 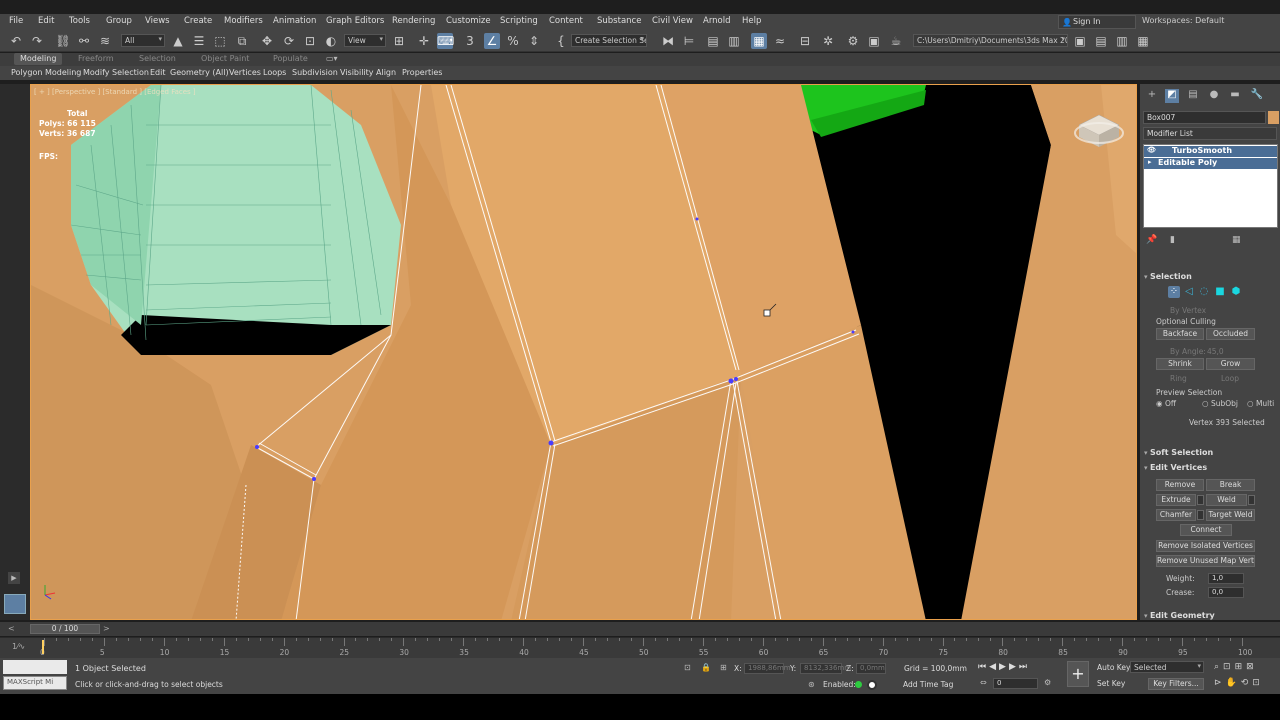 What do you see at coordinates (96, 58) in the screenshot?
I see `tab-freeform: Freeform` at bounding box center [96, 58].